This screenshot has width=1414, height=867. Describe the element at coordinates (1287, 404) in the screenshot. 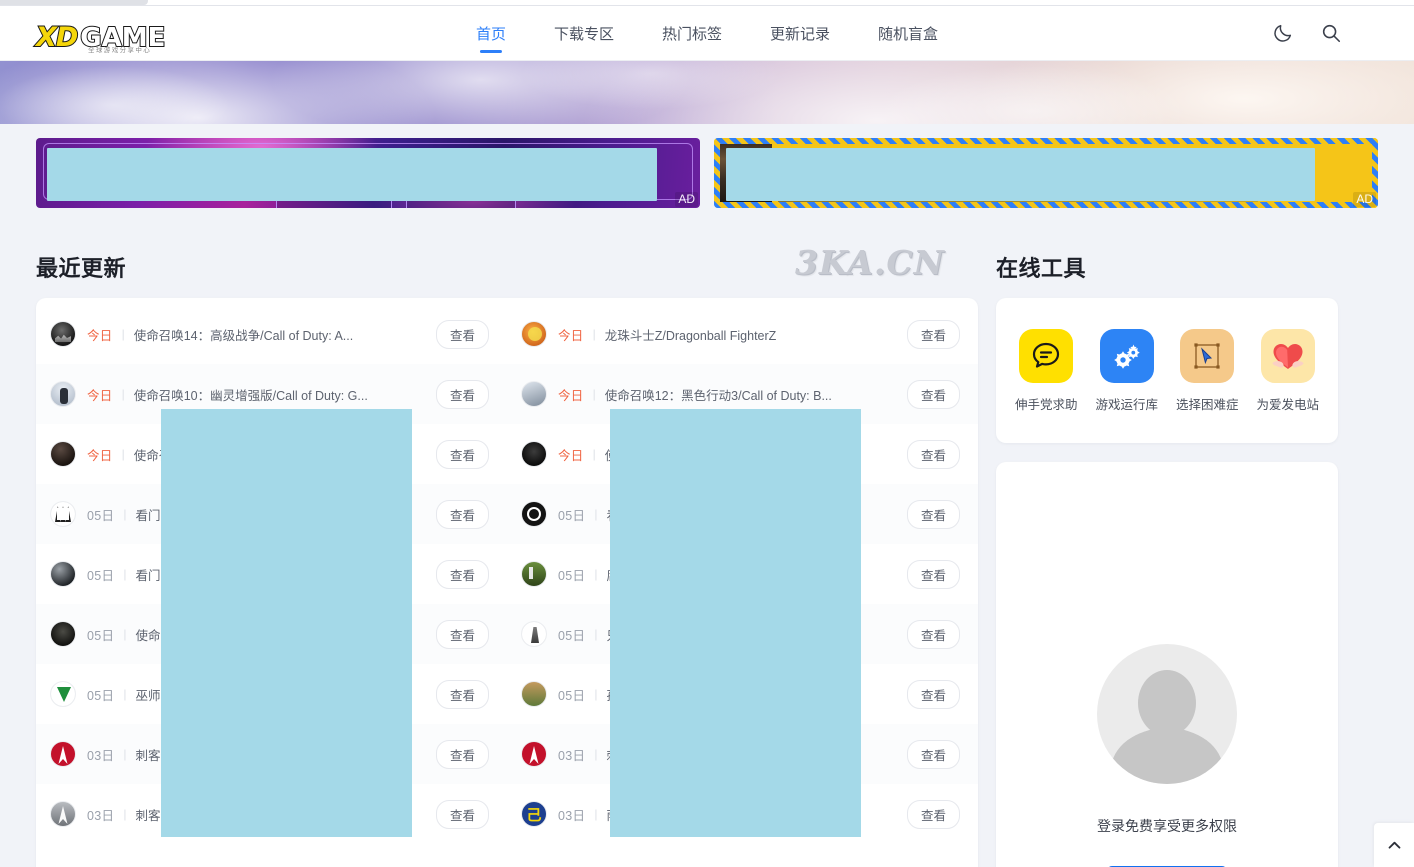

I see `tool-label: 为爱发电站` at that location.